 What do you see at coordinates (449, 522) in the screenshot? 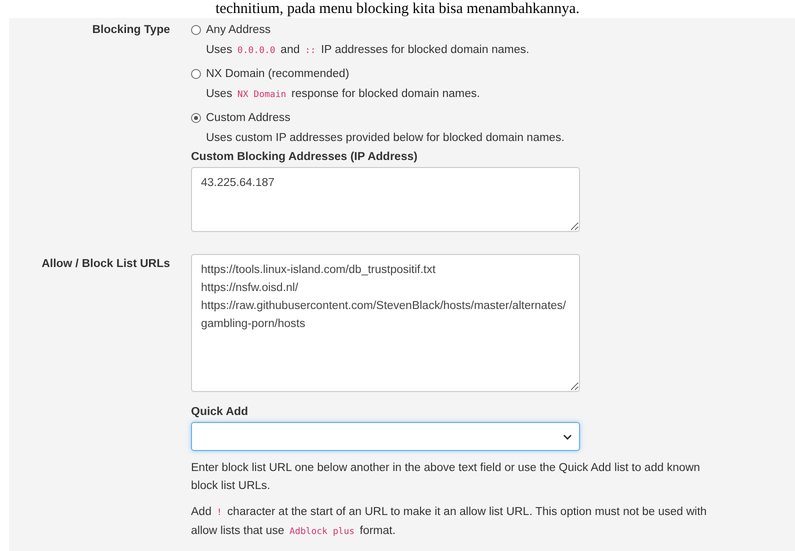
I see `help-text: Add ! character at the start of an URL to make it an allow list URL. This option must not be used with allow lists that use Adblock plus format.` at bounding box center [449, 522].